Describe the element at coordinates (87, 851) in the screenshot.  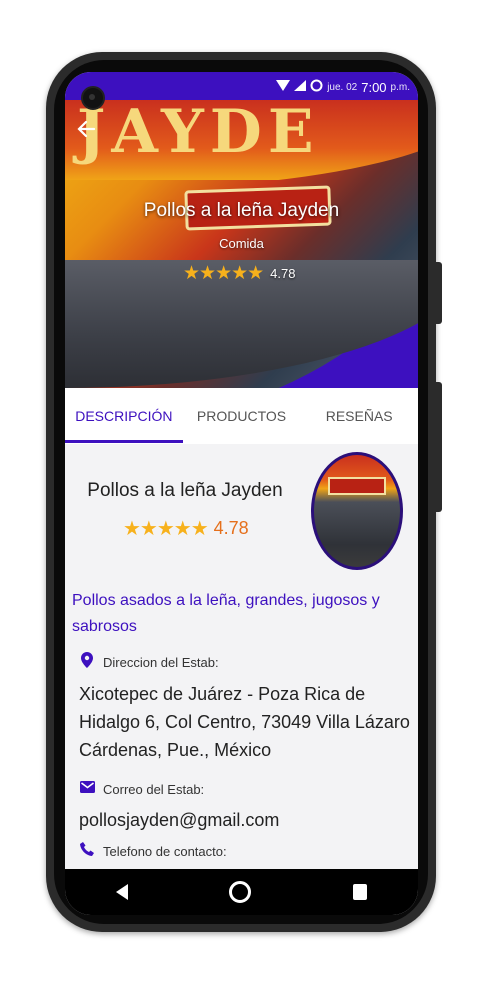
I see `phone-icon` at that location.